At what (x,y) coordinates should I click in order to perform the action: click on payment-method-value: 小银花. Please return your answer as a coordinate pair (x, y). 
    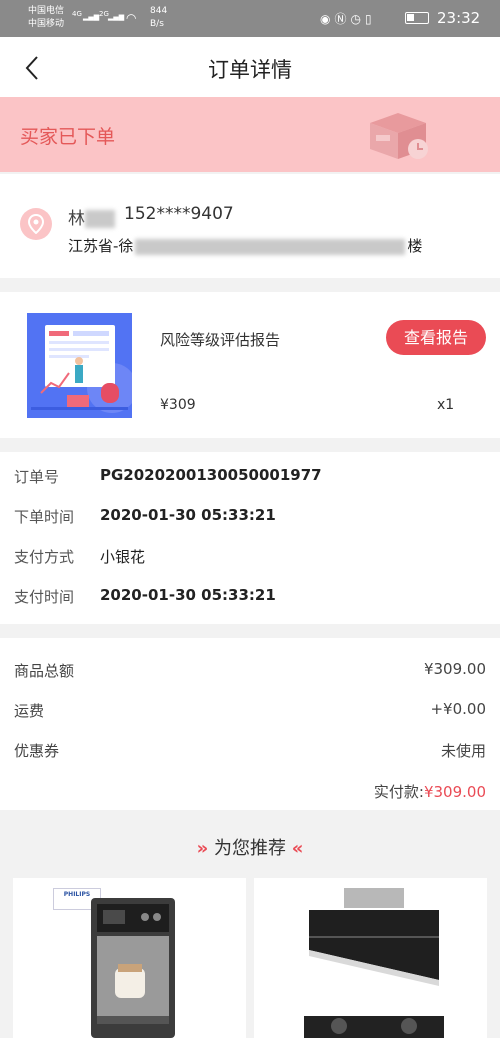
    Looking at the image, I should click on (123, 557).